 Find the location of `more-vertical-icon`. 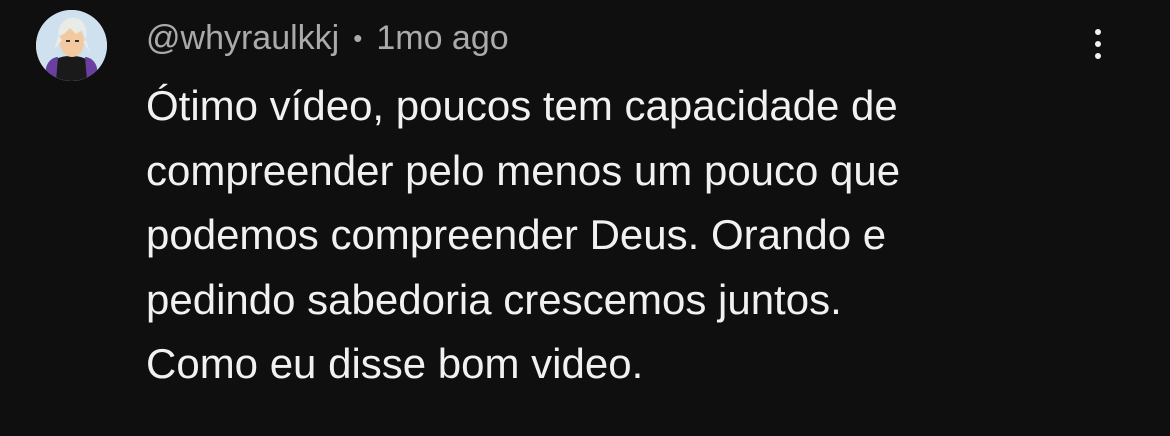

more-vertical-icon is located at coordinates (1098, 44).